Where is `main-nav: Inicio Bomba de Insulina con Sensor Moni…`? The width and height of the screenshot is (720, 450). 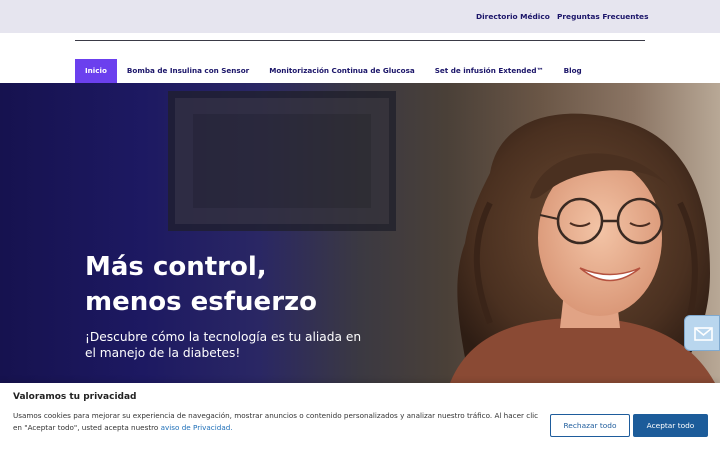
main-nav: Inicio Bomba de Insulina con Sensor Moni… is located at coordinates (333, 71).